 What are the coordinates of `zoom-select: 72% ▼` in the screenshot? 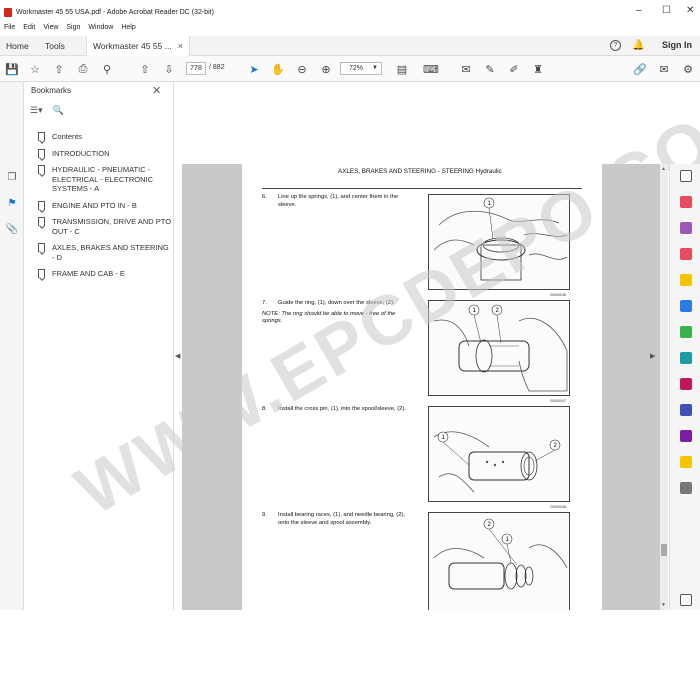 It's located at (361, 68).